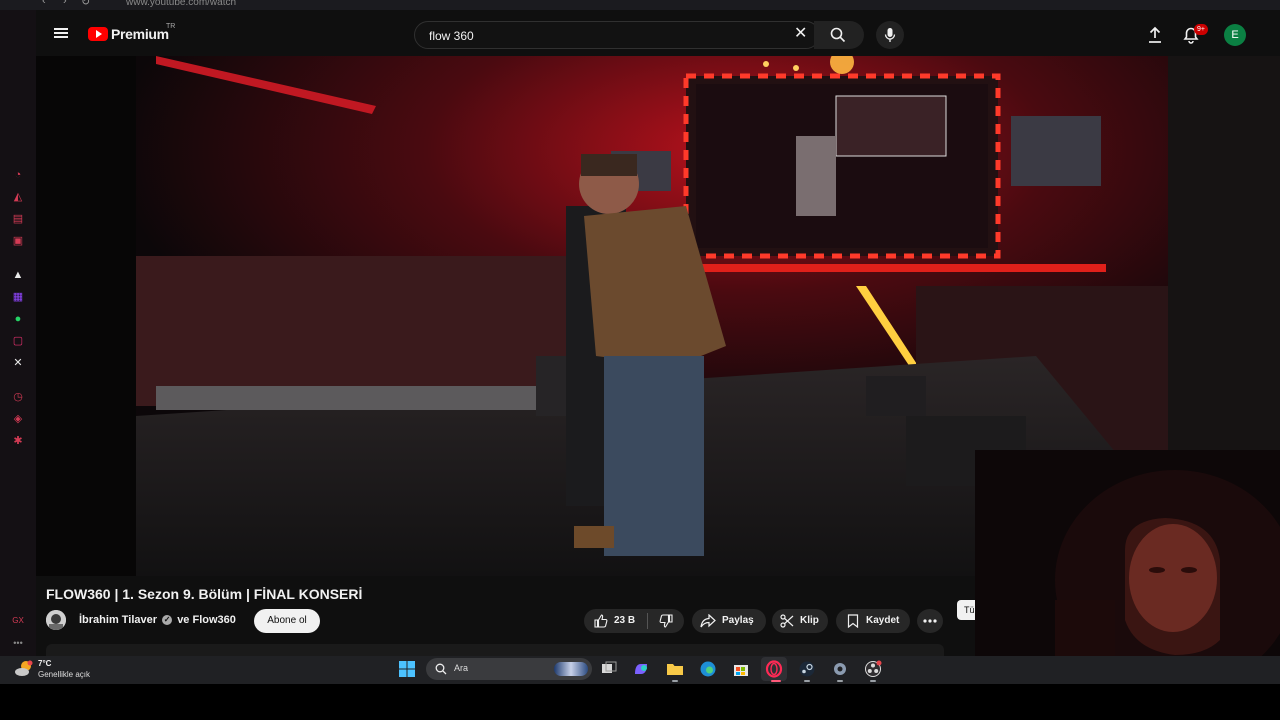 The image size is (1280, 720). Describe the element at coordinates (18, 441) in the screenshot. I see `settings-icon: ✱` at that location.